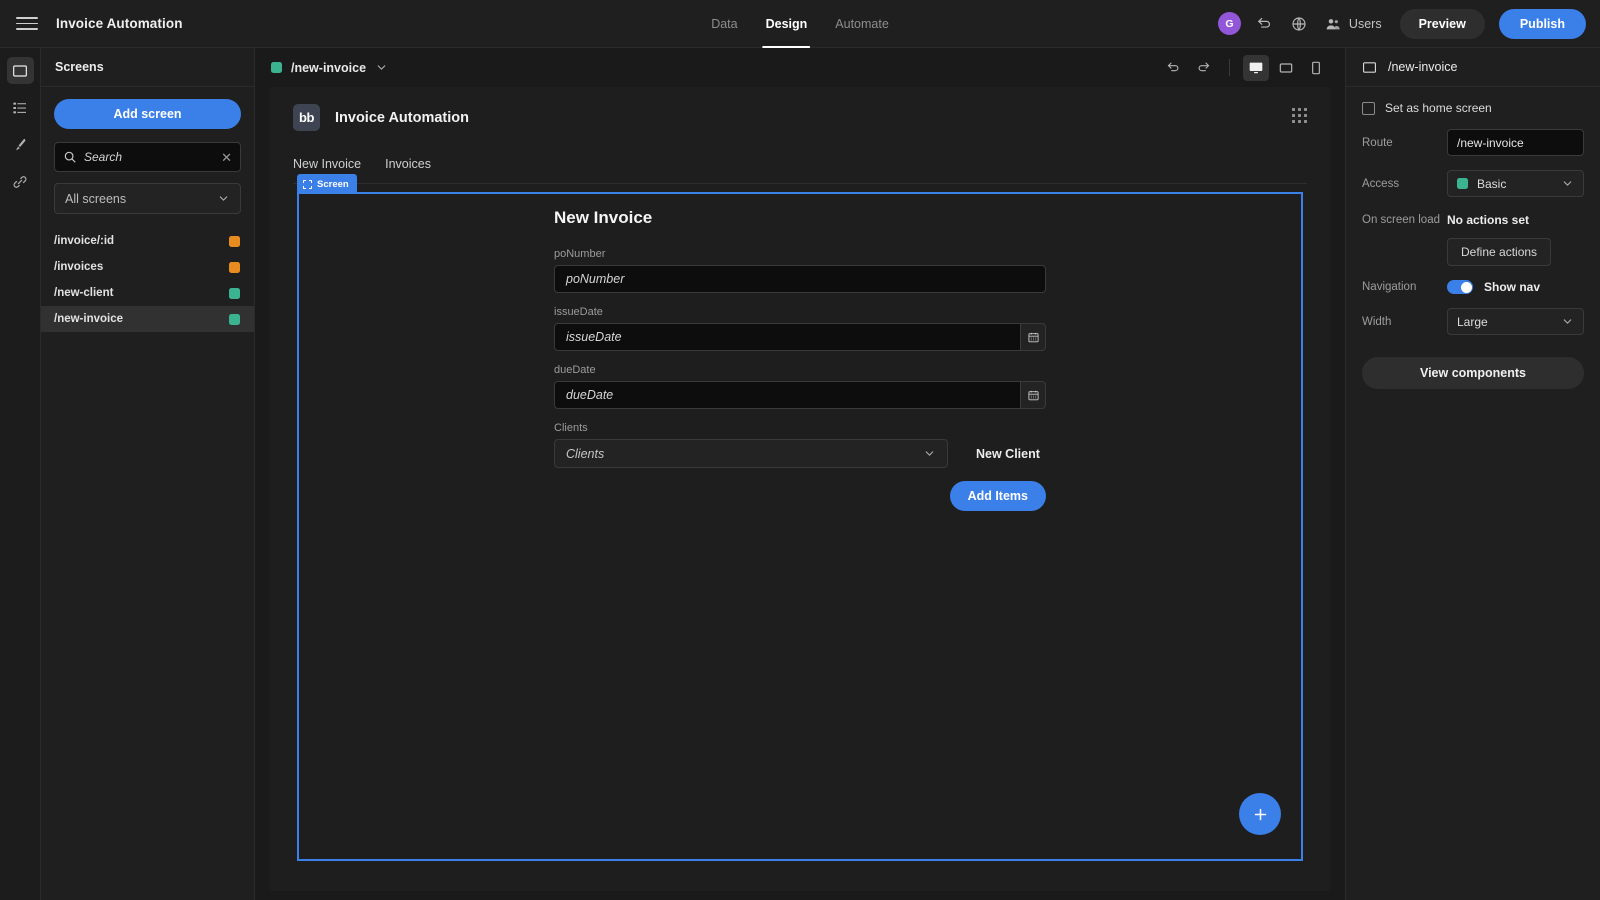 This screenshot has width=1600, height=900. What do you see at coordinates (329, 68) in the screenshot?
I see `canvas-route-selector: /new-invoice` at bounding box center [329, 68].